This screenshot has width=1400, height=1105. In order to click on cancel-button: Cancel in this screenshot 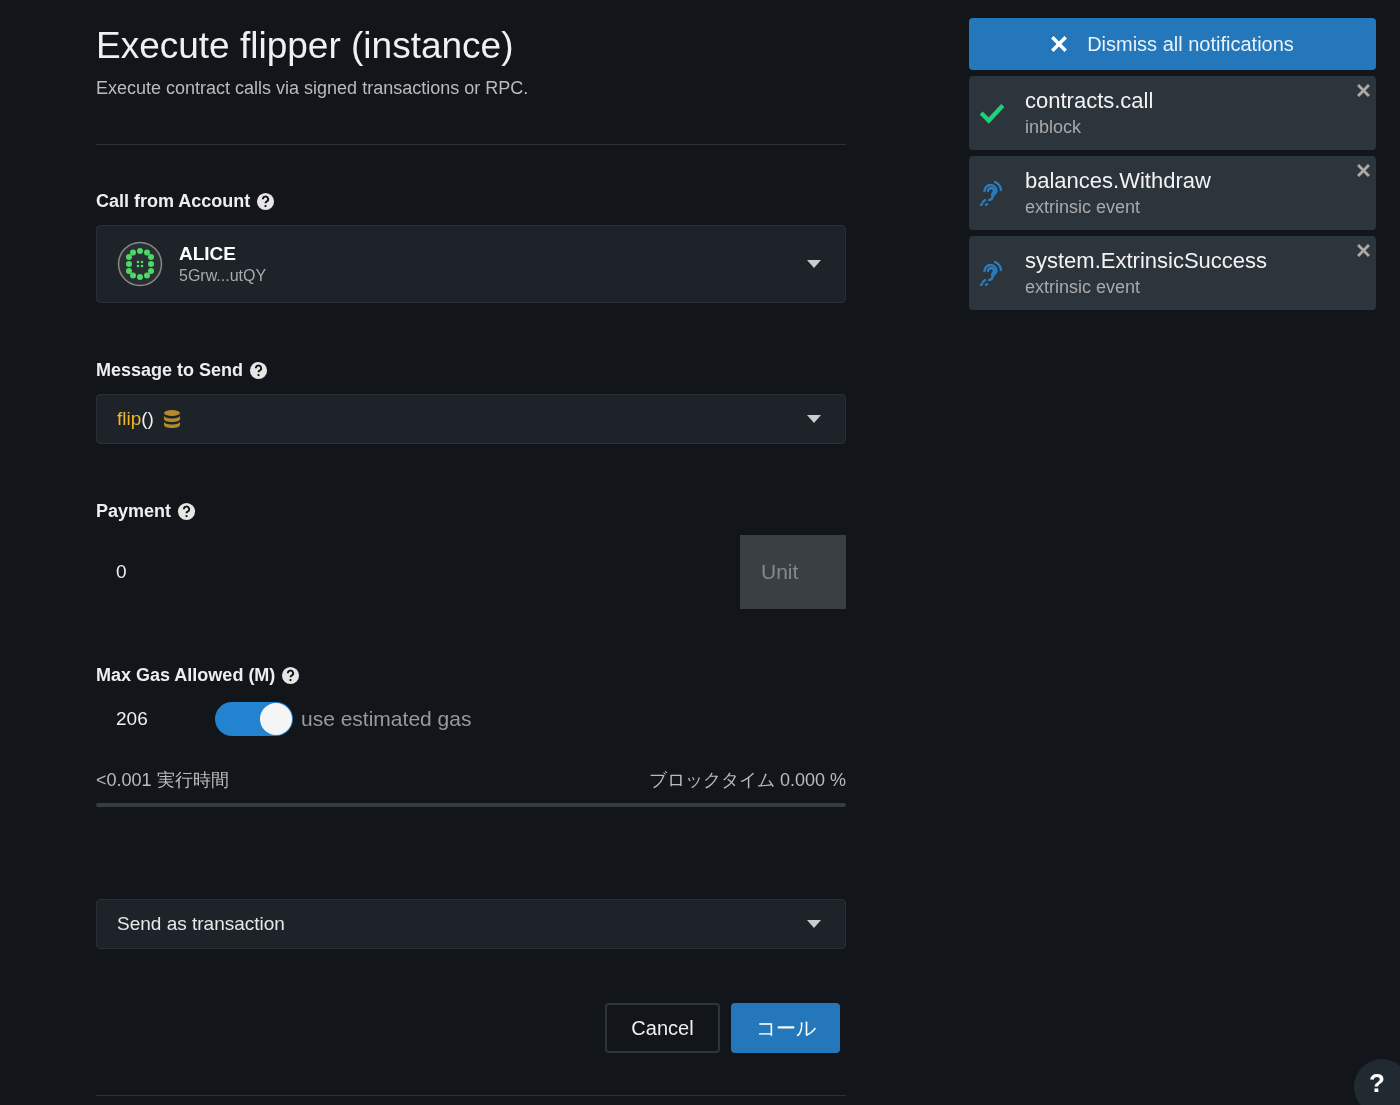, I will do `click(662, 1028)`.